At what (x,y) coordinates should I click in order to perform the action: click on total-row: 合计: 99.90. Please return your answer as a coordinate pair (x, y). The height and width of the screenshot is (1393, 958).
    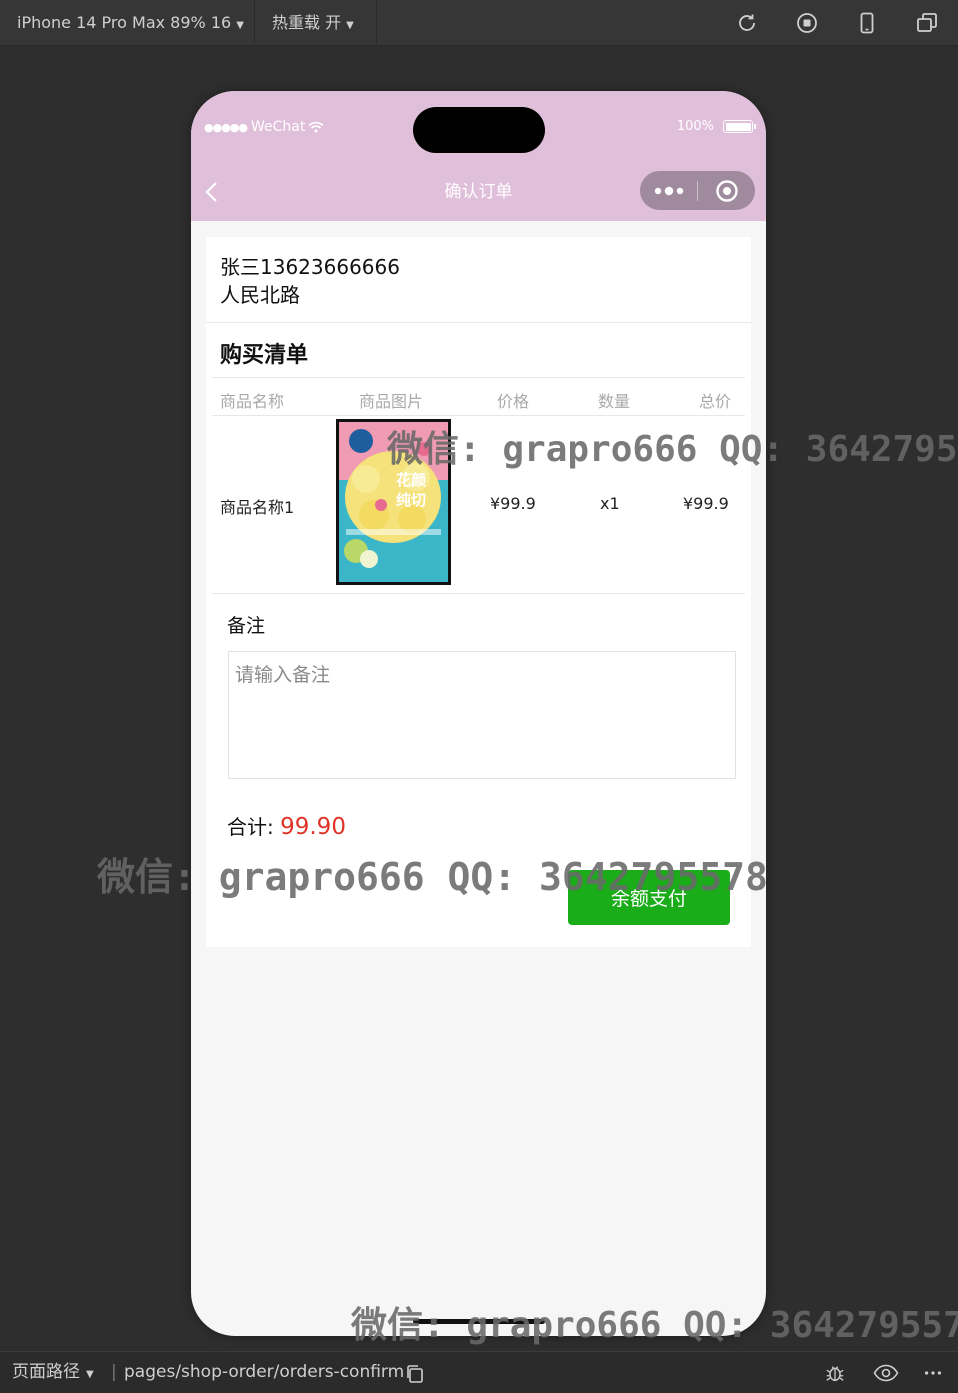
    Looking at the image, I should click on (286, 825).